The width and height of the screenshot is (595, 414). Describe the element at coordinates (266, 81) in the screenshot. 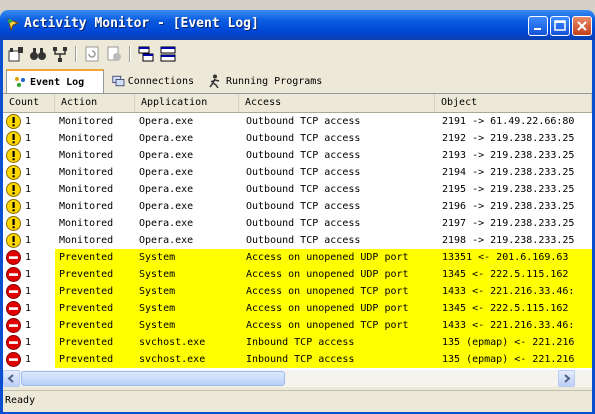

I see `tab-running-programs: Running Programs` at that location.